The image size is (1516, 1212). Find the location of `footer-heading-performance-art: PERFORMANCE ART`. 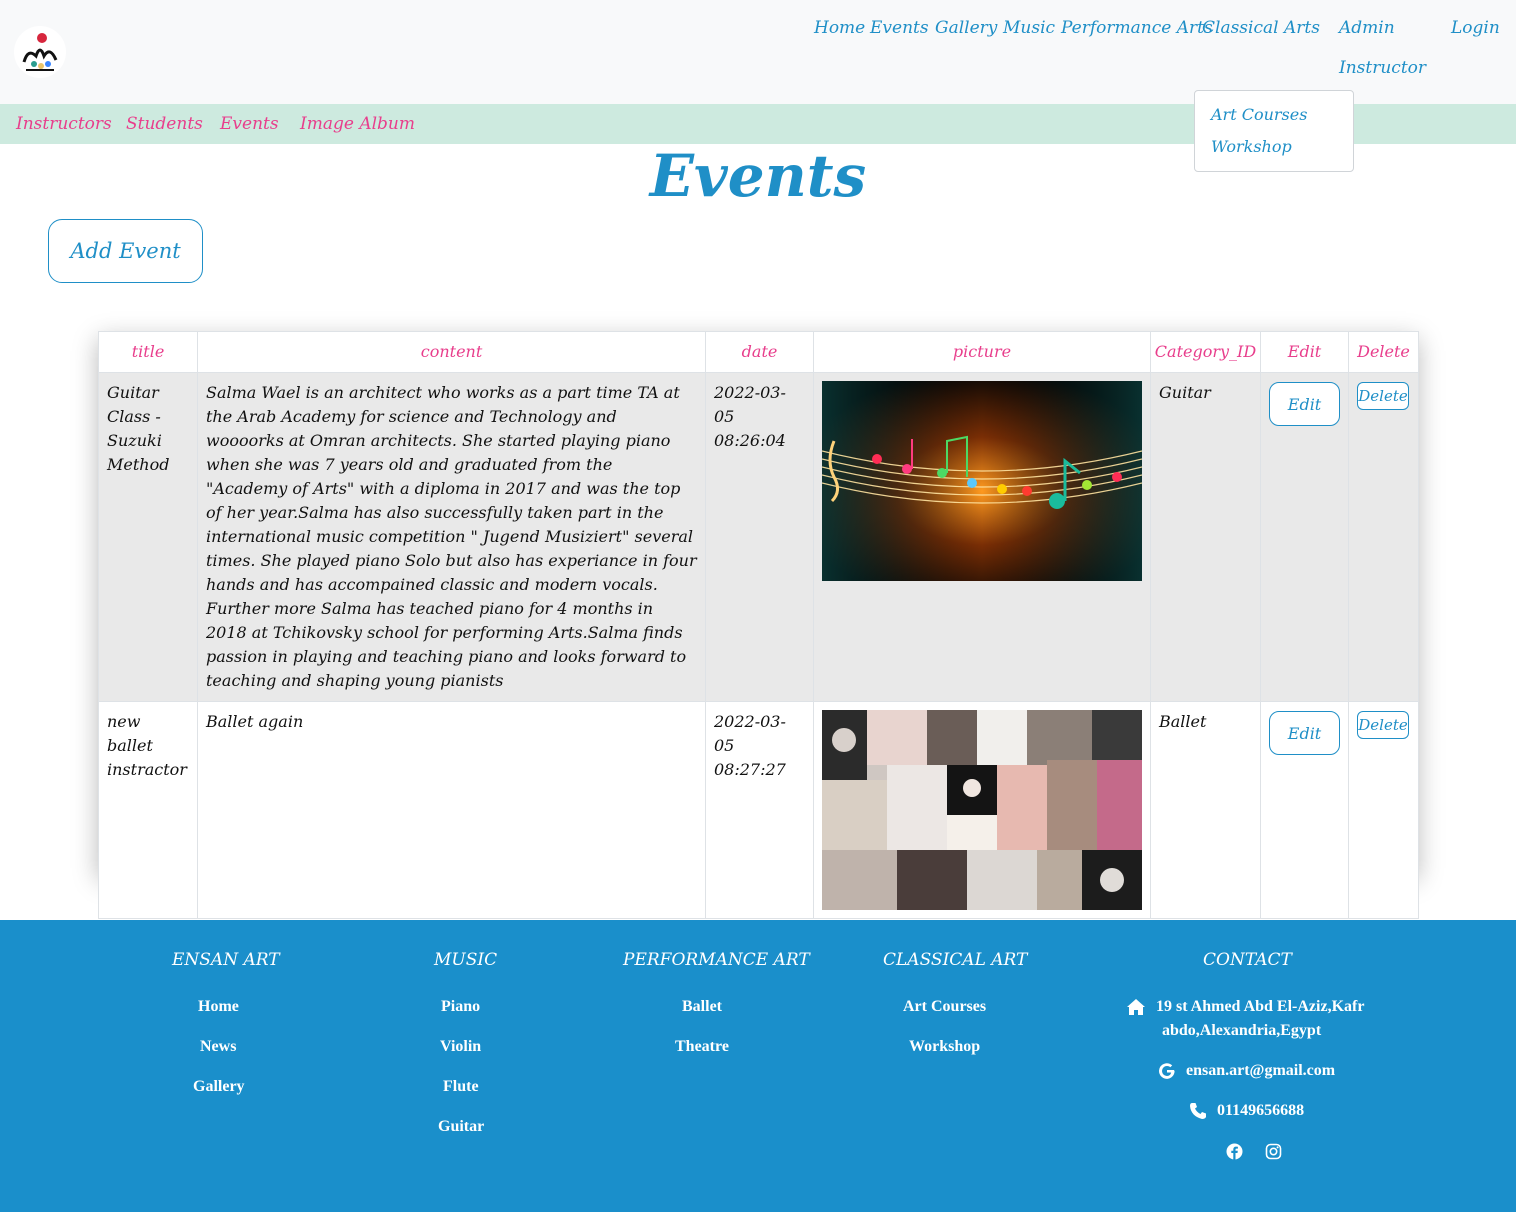

footer-heading-performance-art: PERFORMANCE ART is located at coordinates (716, 960).